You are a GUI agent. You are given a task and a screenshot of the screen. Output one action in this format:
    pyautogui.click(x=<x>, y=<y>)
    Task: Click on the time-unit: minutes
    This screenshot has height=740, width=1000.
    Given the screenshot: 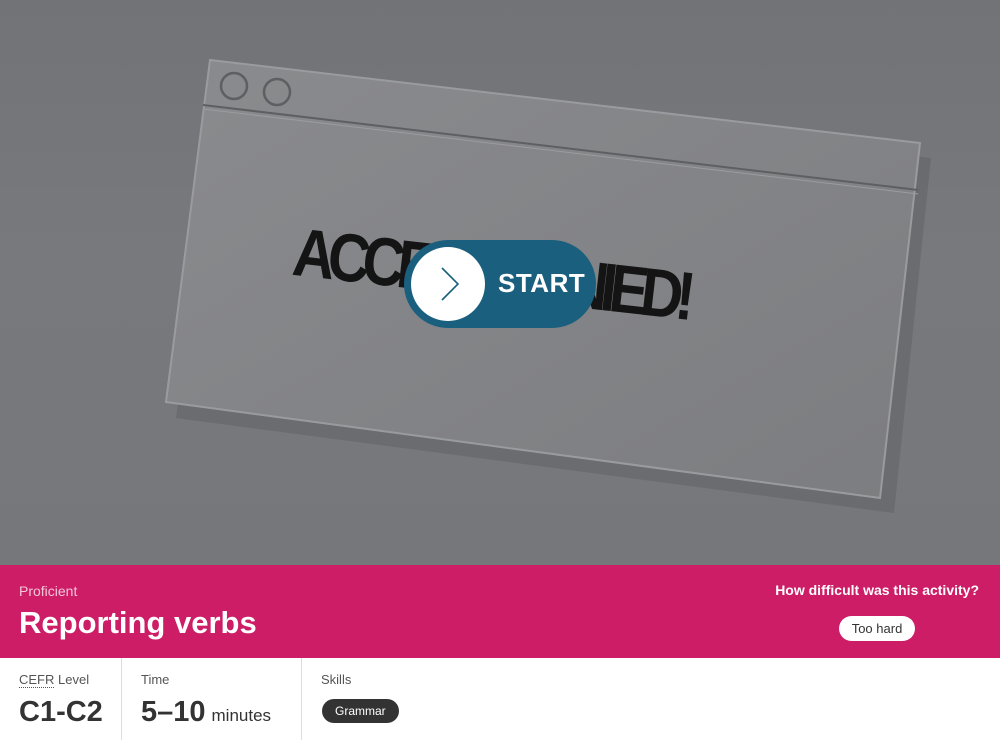 What is the action you would take?
    pyautogui.click(x=241, y=715)
    